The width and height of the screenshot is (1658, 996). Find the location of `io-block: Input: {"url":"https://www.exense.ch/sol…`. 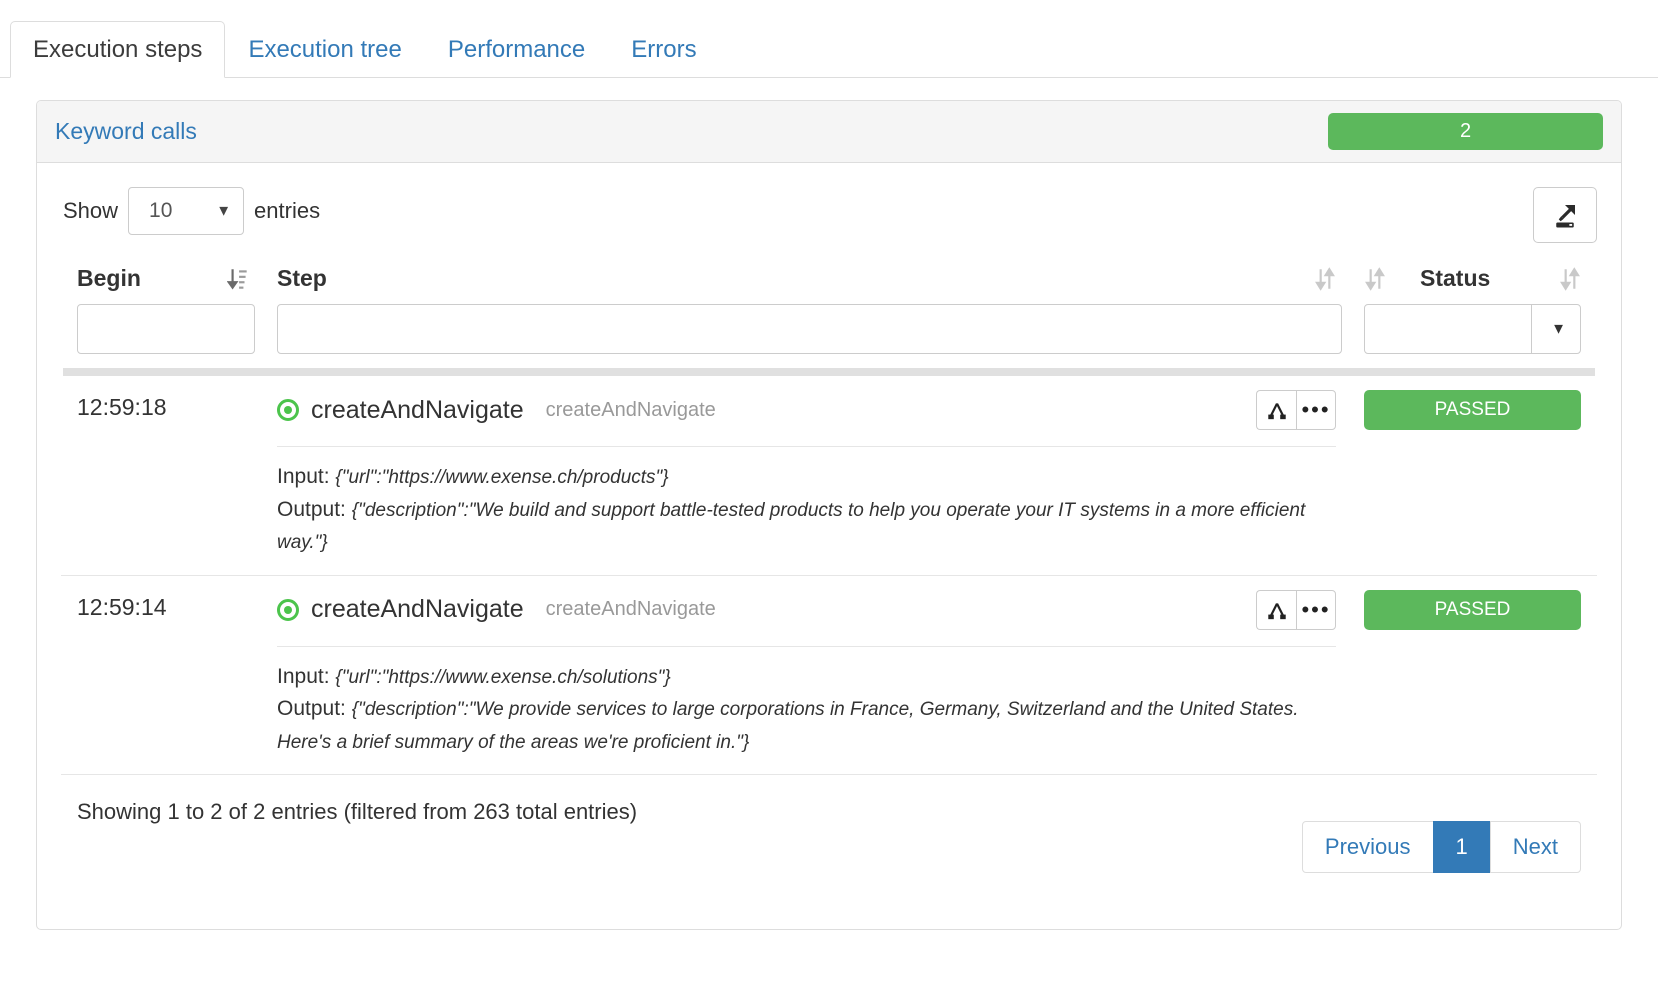

io-block: Input: {"url":"https://www.exense.ch/sol… is located at coordinates (806, 702).